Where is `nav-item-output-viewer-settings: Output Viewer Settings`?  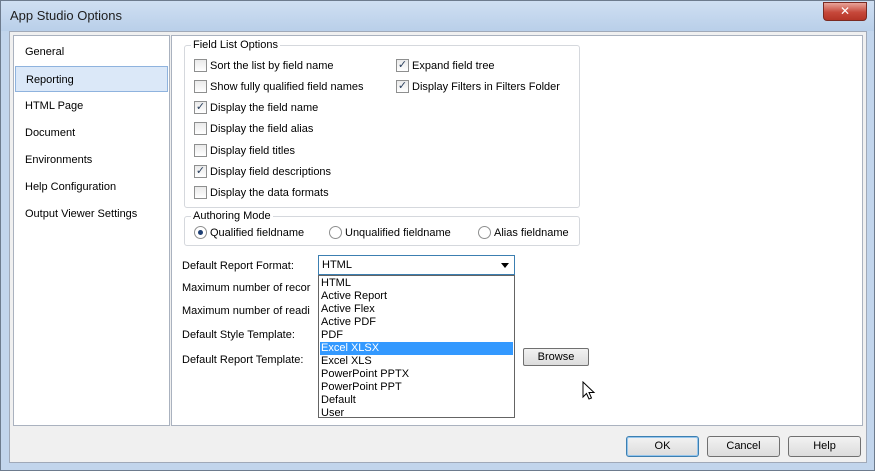 nav-item-output-viewer-settings: Output Viewer Settings is located at coordinates (91, 214).